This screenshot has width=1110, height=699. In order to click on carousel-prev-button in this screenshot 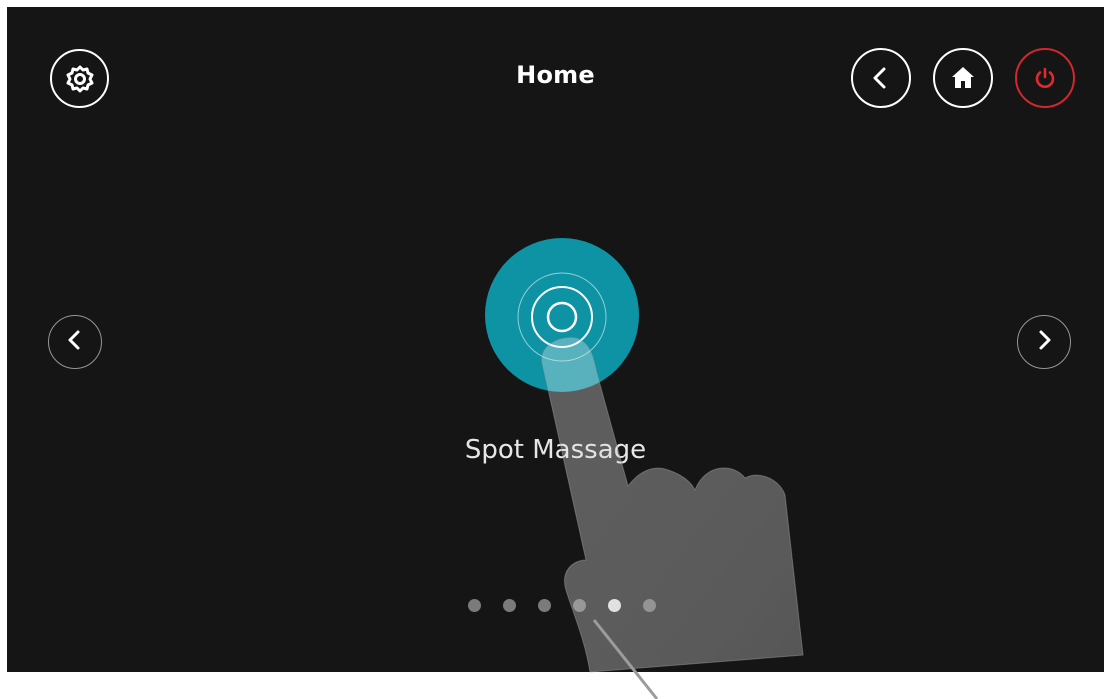, I will do `click(75, 342)`.